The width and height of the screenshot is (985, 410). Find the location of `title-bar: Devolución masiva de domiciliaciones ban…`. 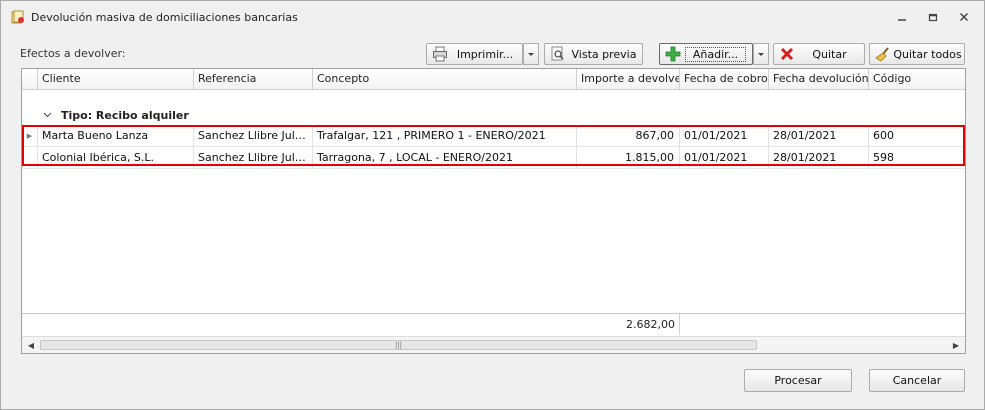

title-bar: Devolución masiva de domiciliaciones ban… is located at coordinates (492, 17).